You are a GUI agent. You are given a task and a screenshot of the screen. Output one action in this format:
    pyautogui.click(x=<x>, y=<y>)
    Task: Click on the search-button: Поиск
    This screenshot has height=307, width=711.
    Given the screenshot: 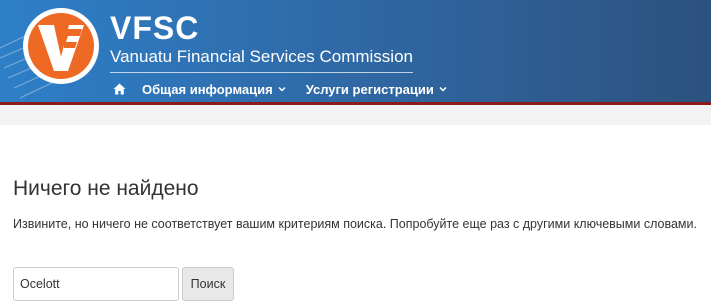 What is the action you would take?
    pyautogui.click(x=208, y=284)
    